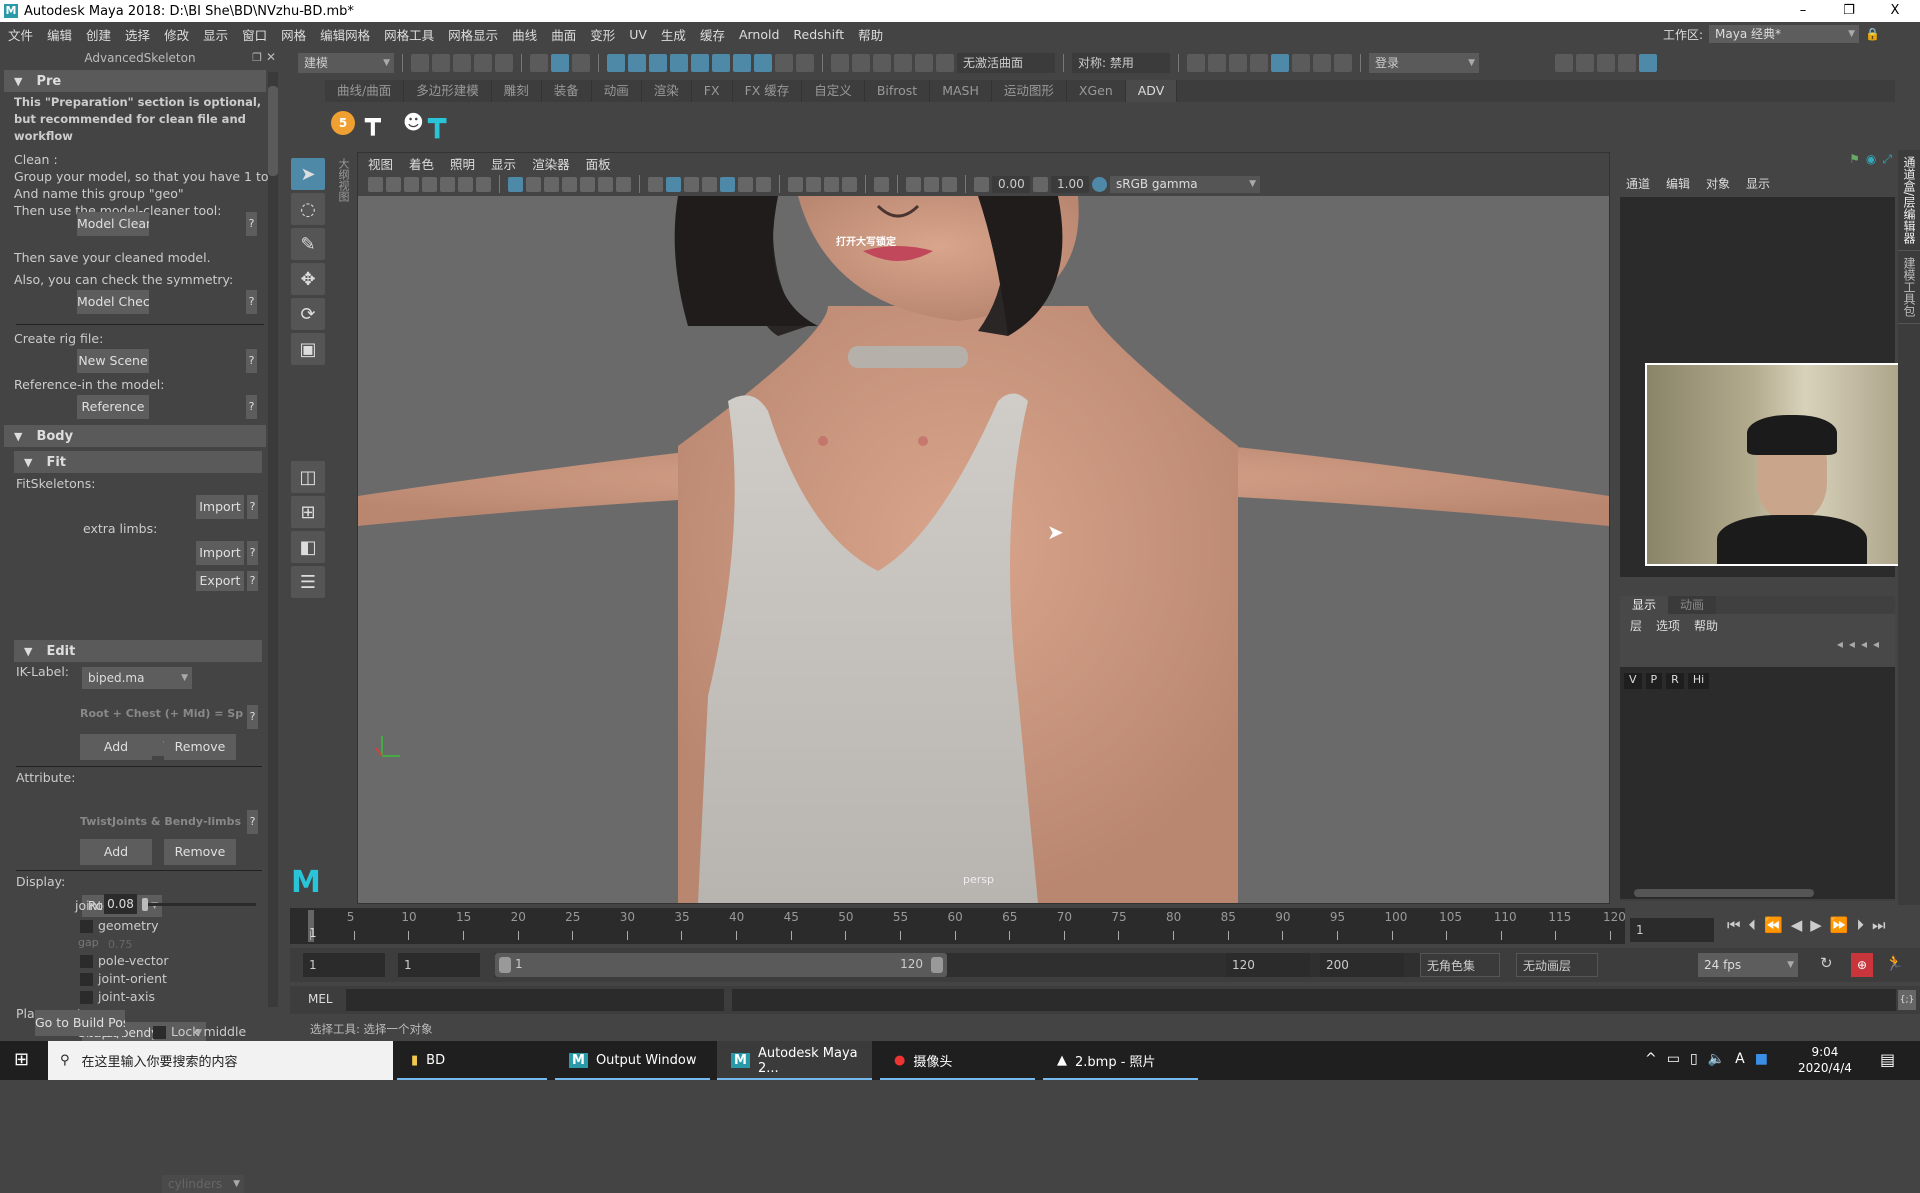  I want to click on advanced-skeleton-icon: 5, so click(343, 123).